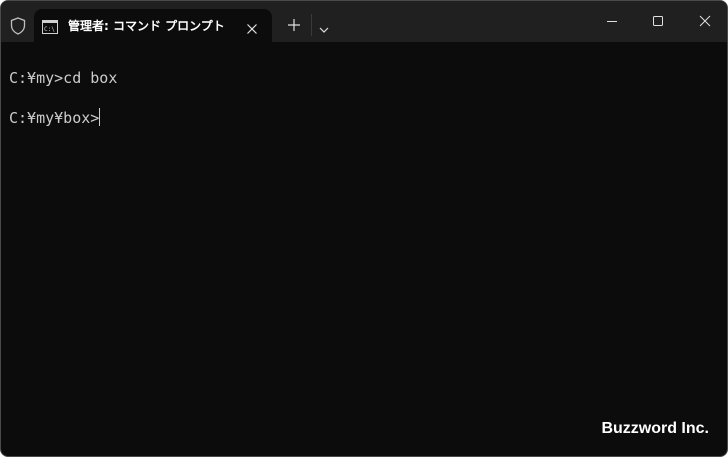 Image resolution: width=728 pixels, height=457 pixels. I want to click on cmd-icon: C:\, so click(50, 26).